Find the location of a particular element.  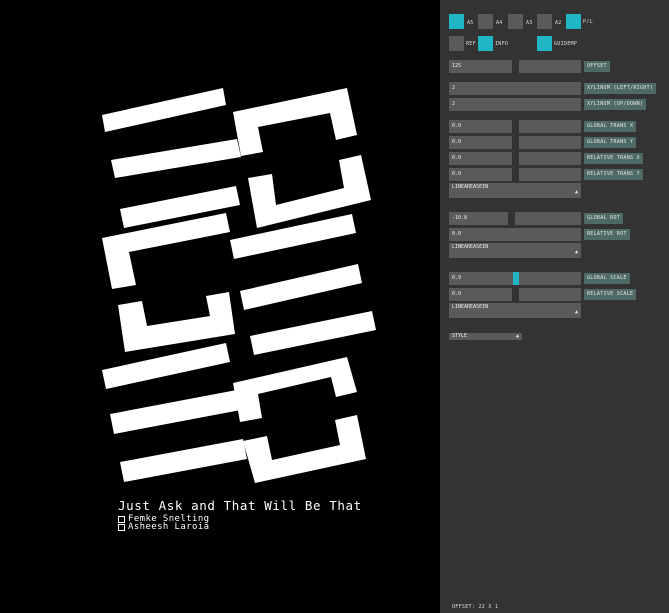

offset-readout: OFFSET: 22 X 1 is located at coordinates (475, 607).